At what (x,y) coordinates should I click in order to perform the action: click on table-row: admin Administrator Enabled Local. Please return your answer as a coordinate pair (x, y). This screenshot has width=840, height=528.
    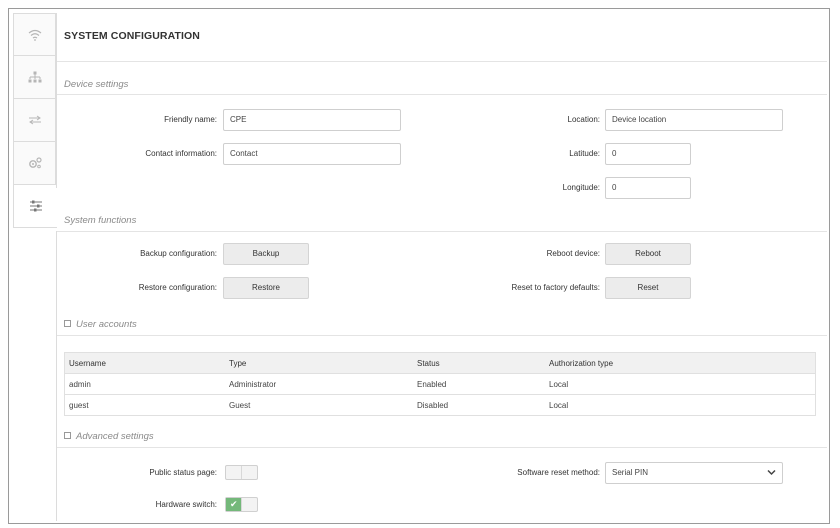
    Looking at the image, I should click on (440, 383).